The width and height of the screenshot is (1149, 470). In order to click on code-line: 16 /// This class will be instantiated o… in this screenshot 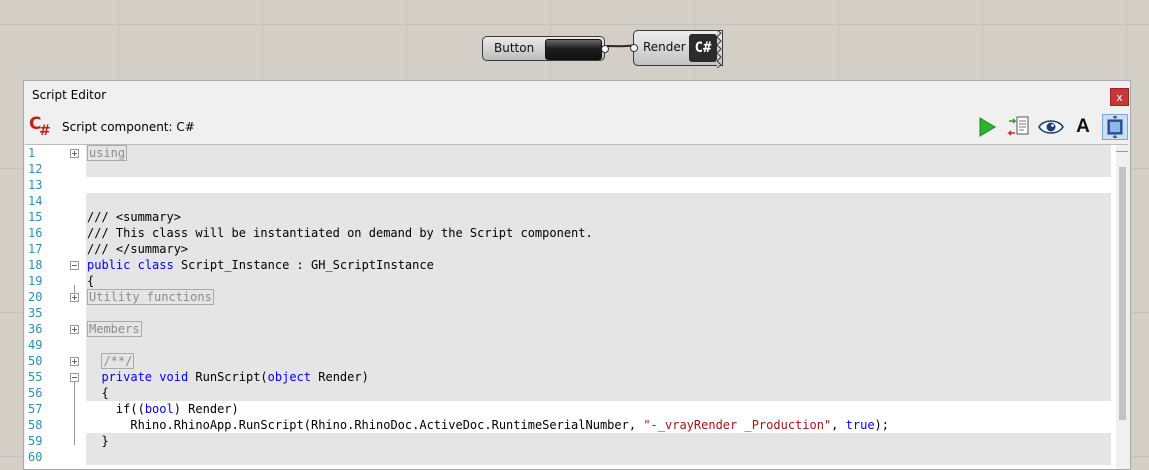, I will do `click(568, 233)`.